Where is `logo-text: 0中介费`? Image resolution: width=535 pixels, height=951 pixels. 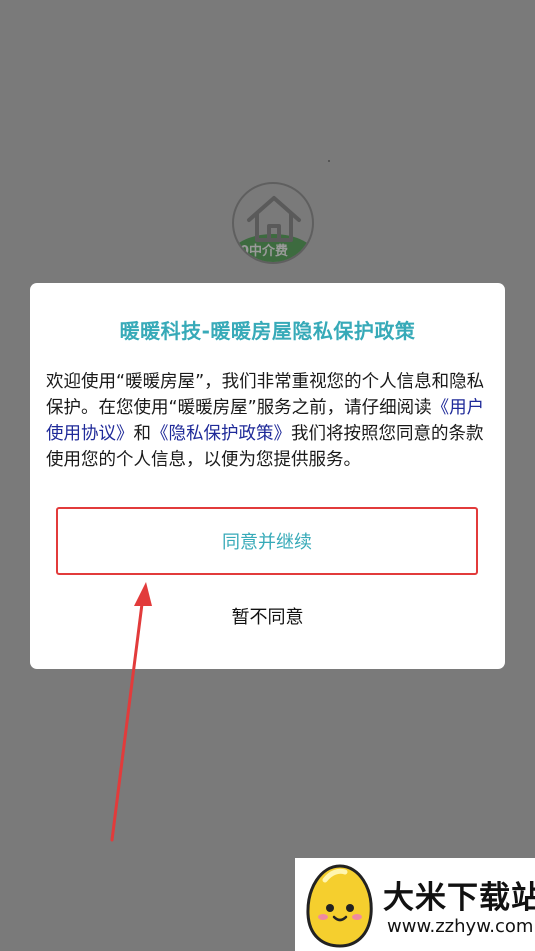
logo-text: 0中介费 is located at coordinates (264, 251).